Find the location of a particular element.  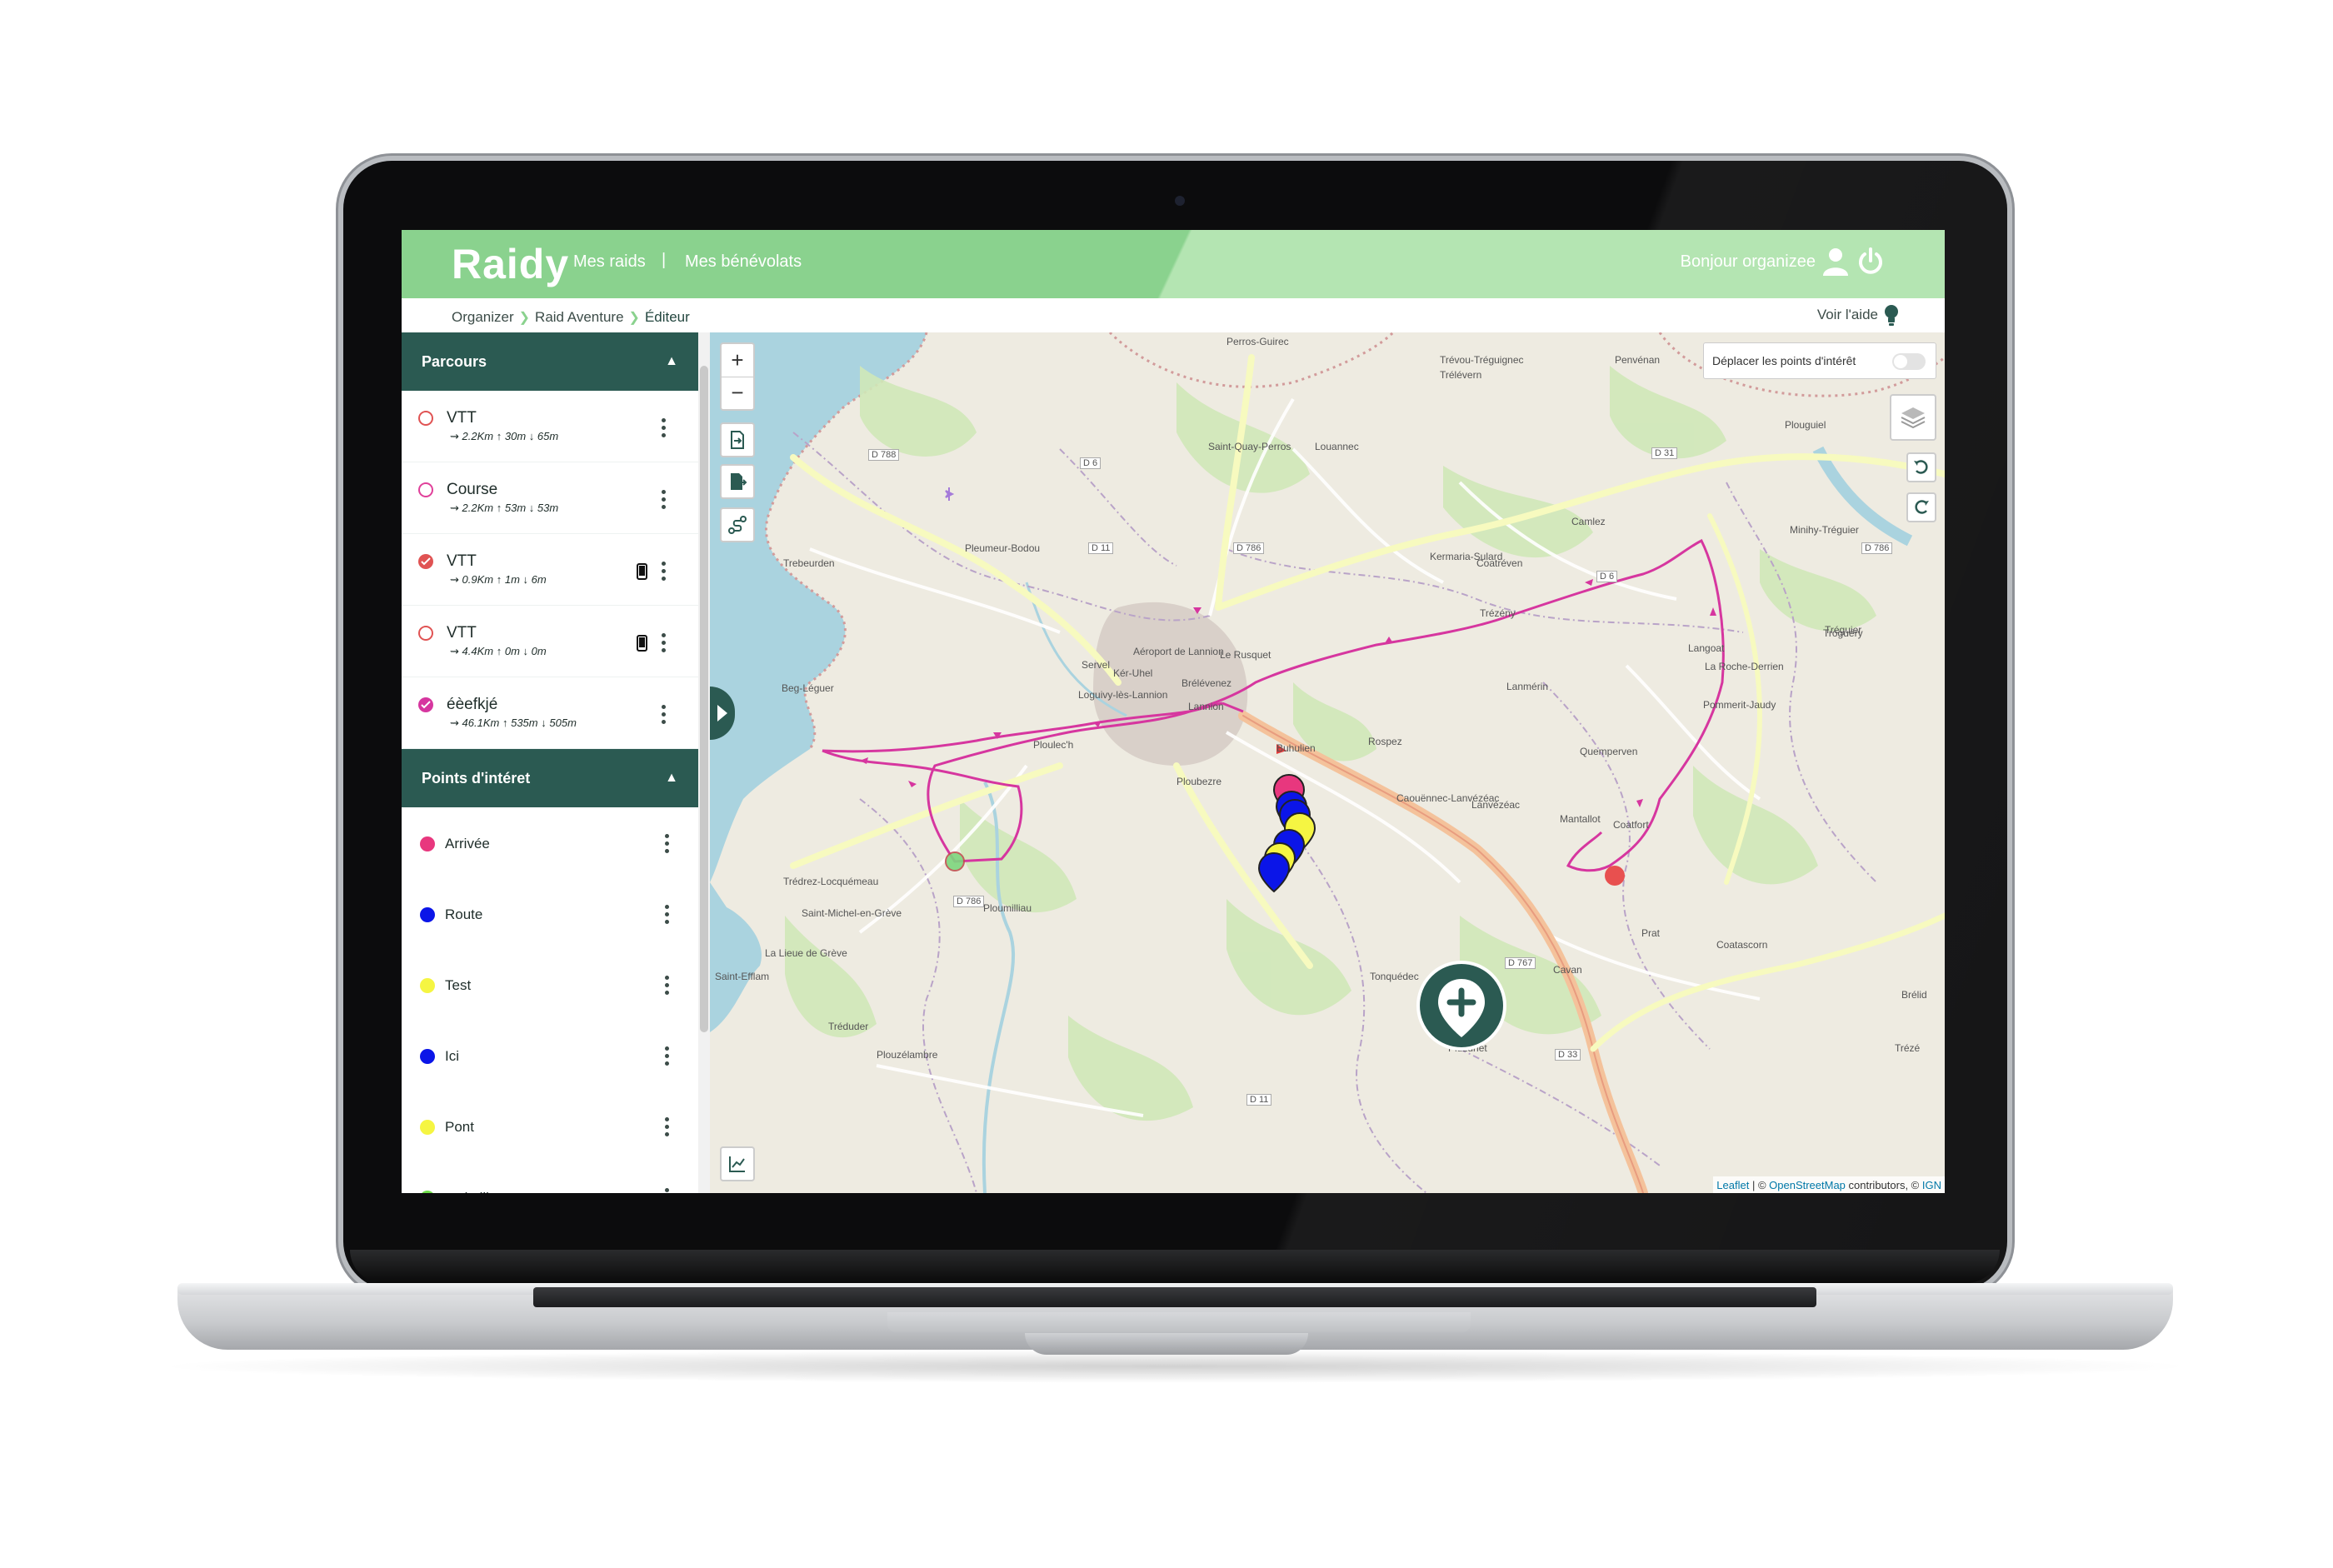

undo-icon is located at coordinates (1921, 467).